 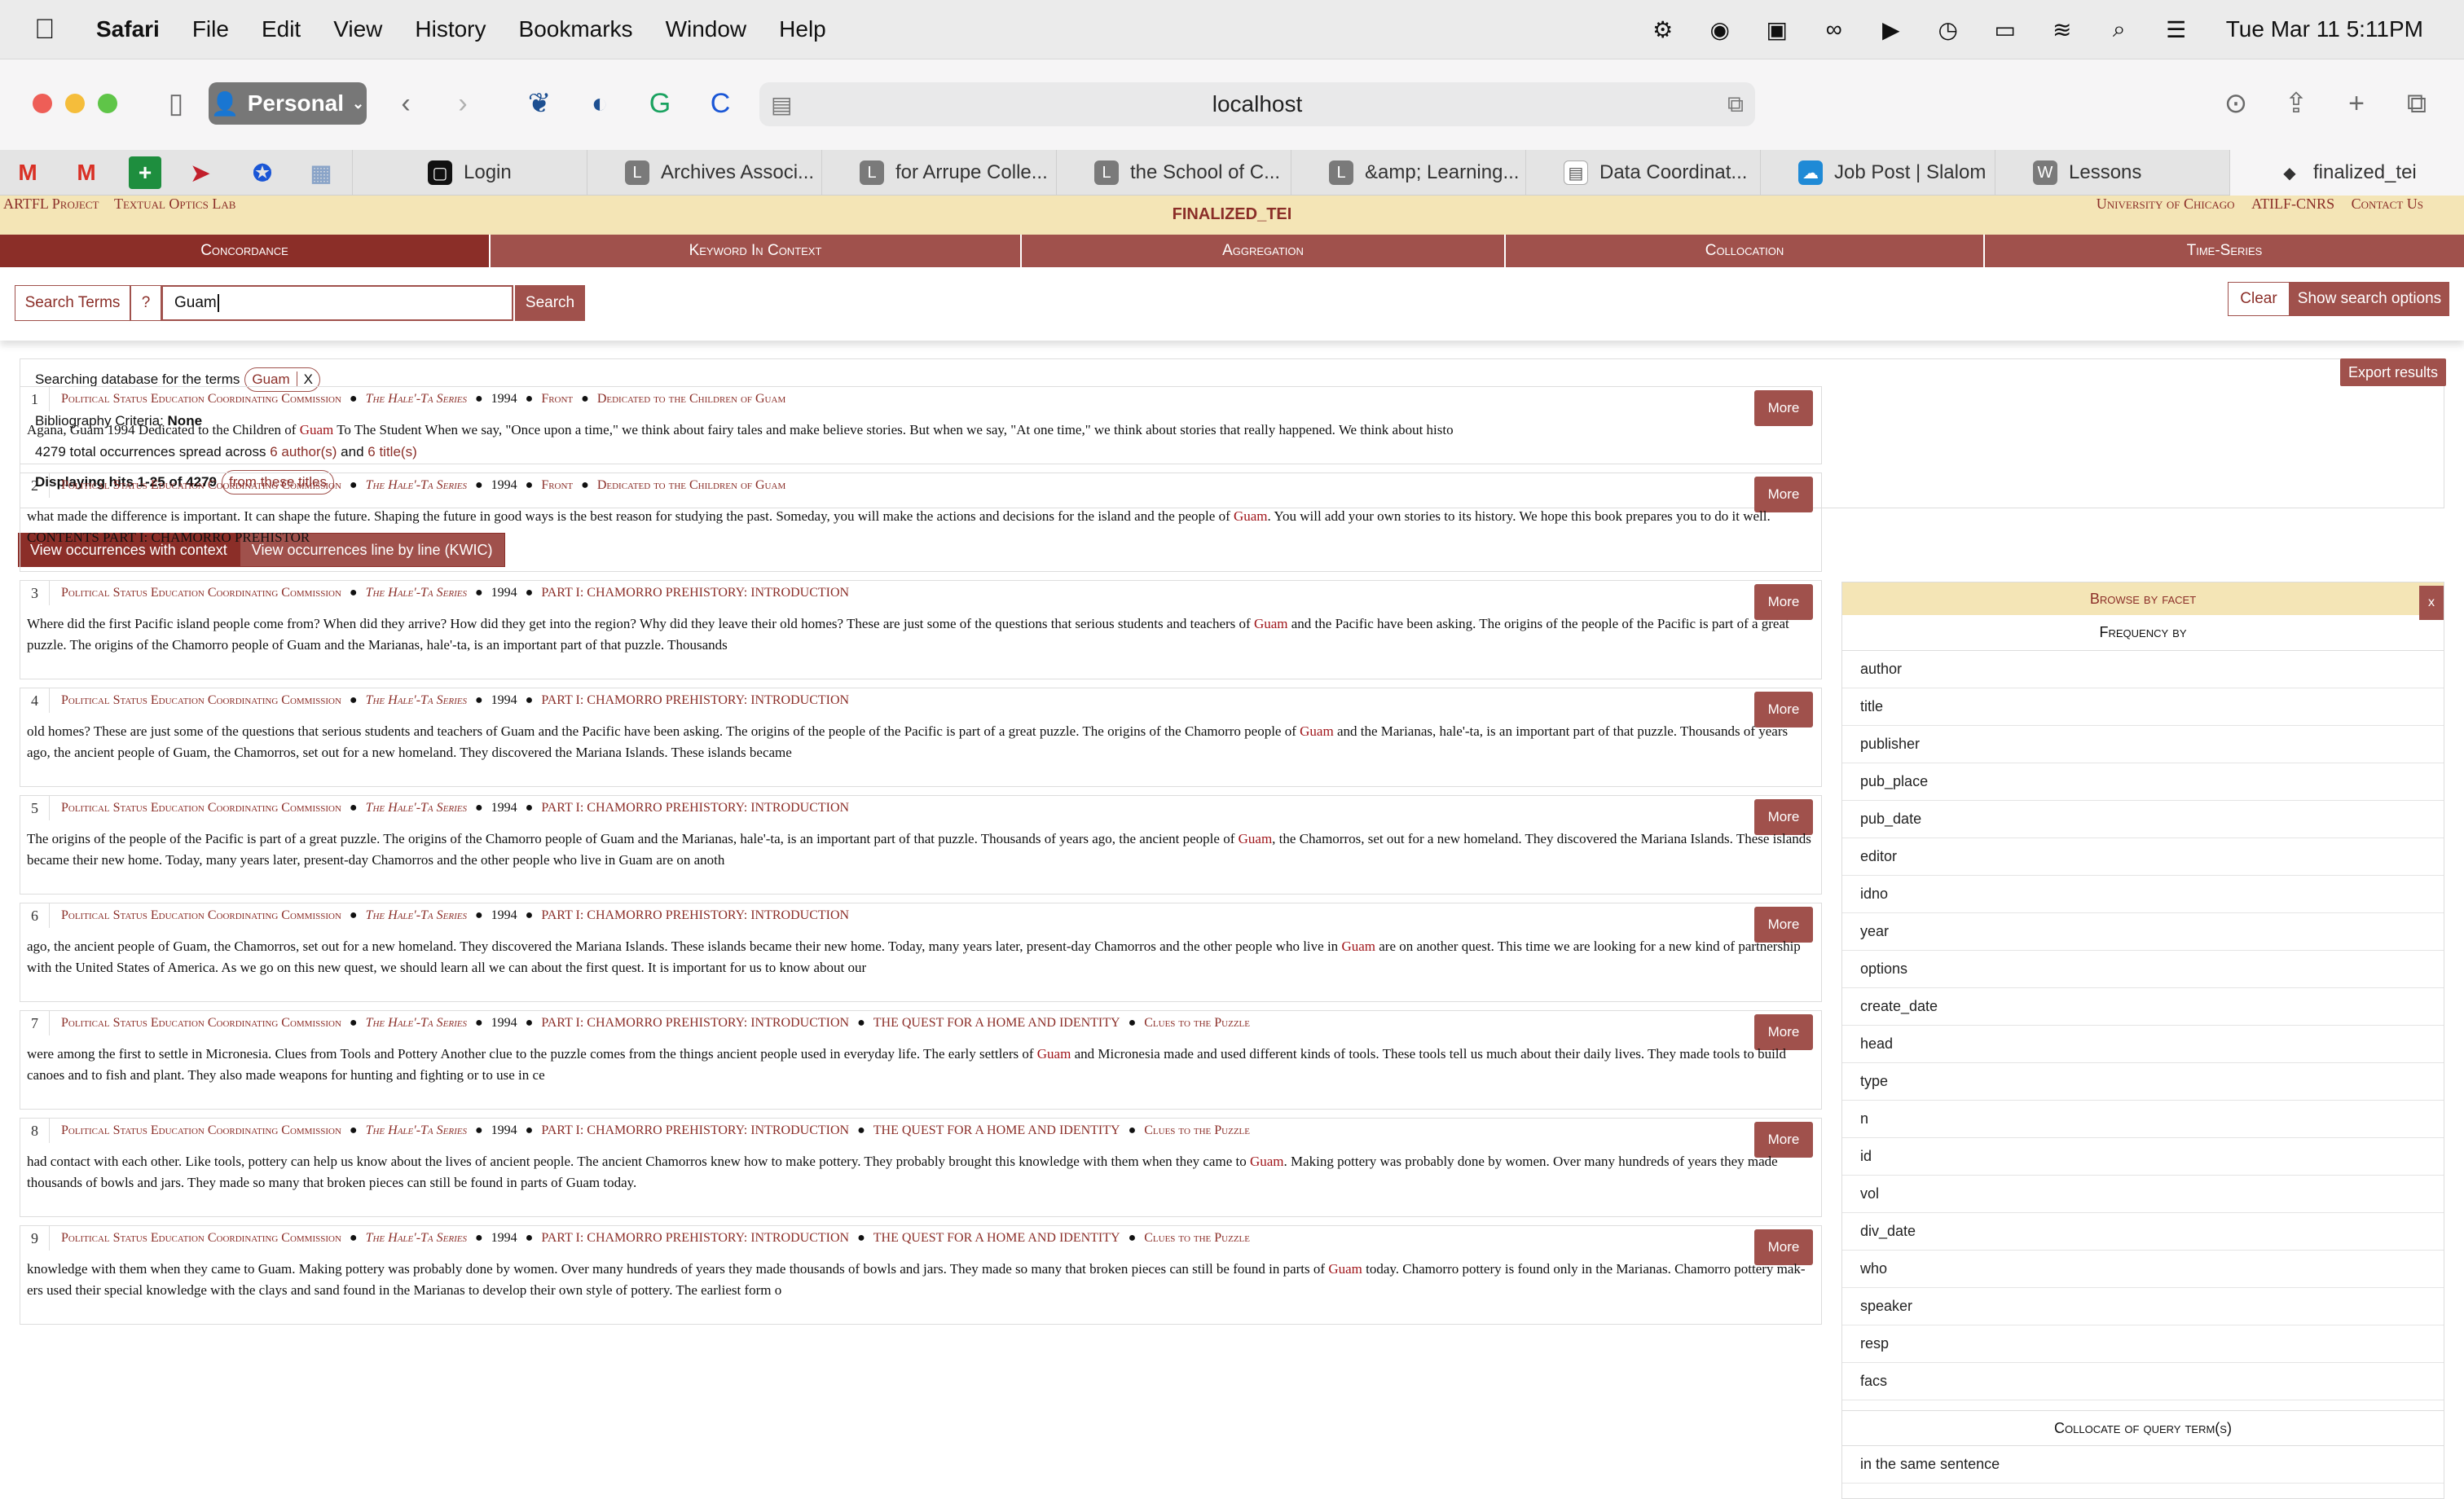 What do you see at coordinates (691, 399) in the screenshot?
I see `result-section: Dedicated to the Children of Guam` at bounding box center [691, 399].